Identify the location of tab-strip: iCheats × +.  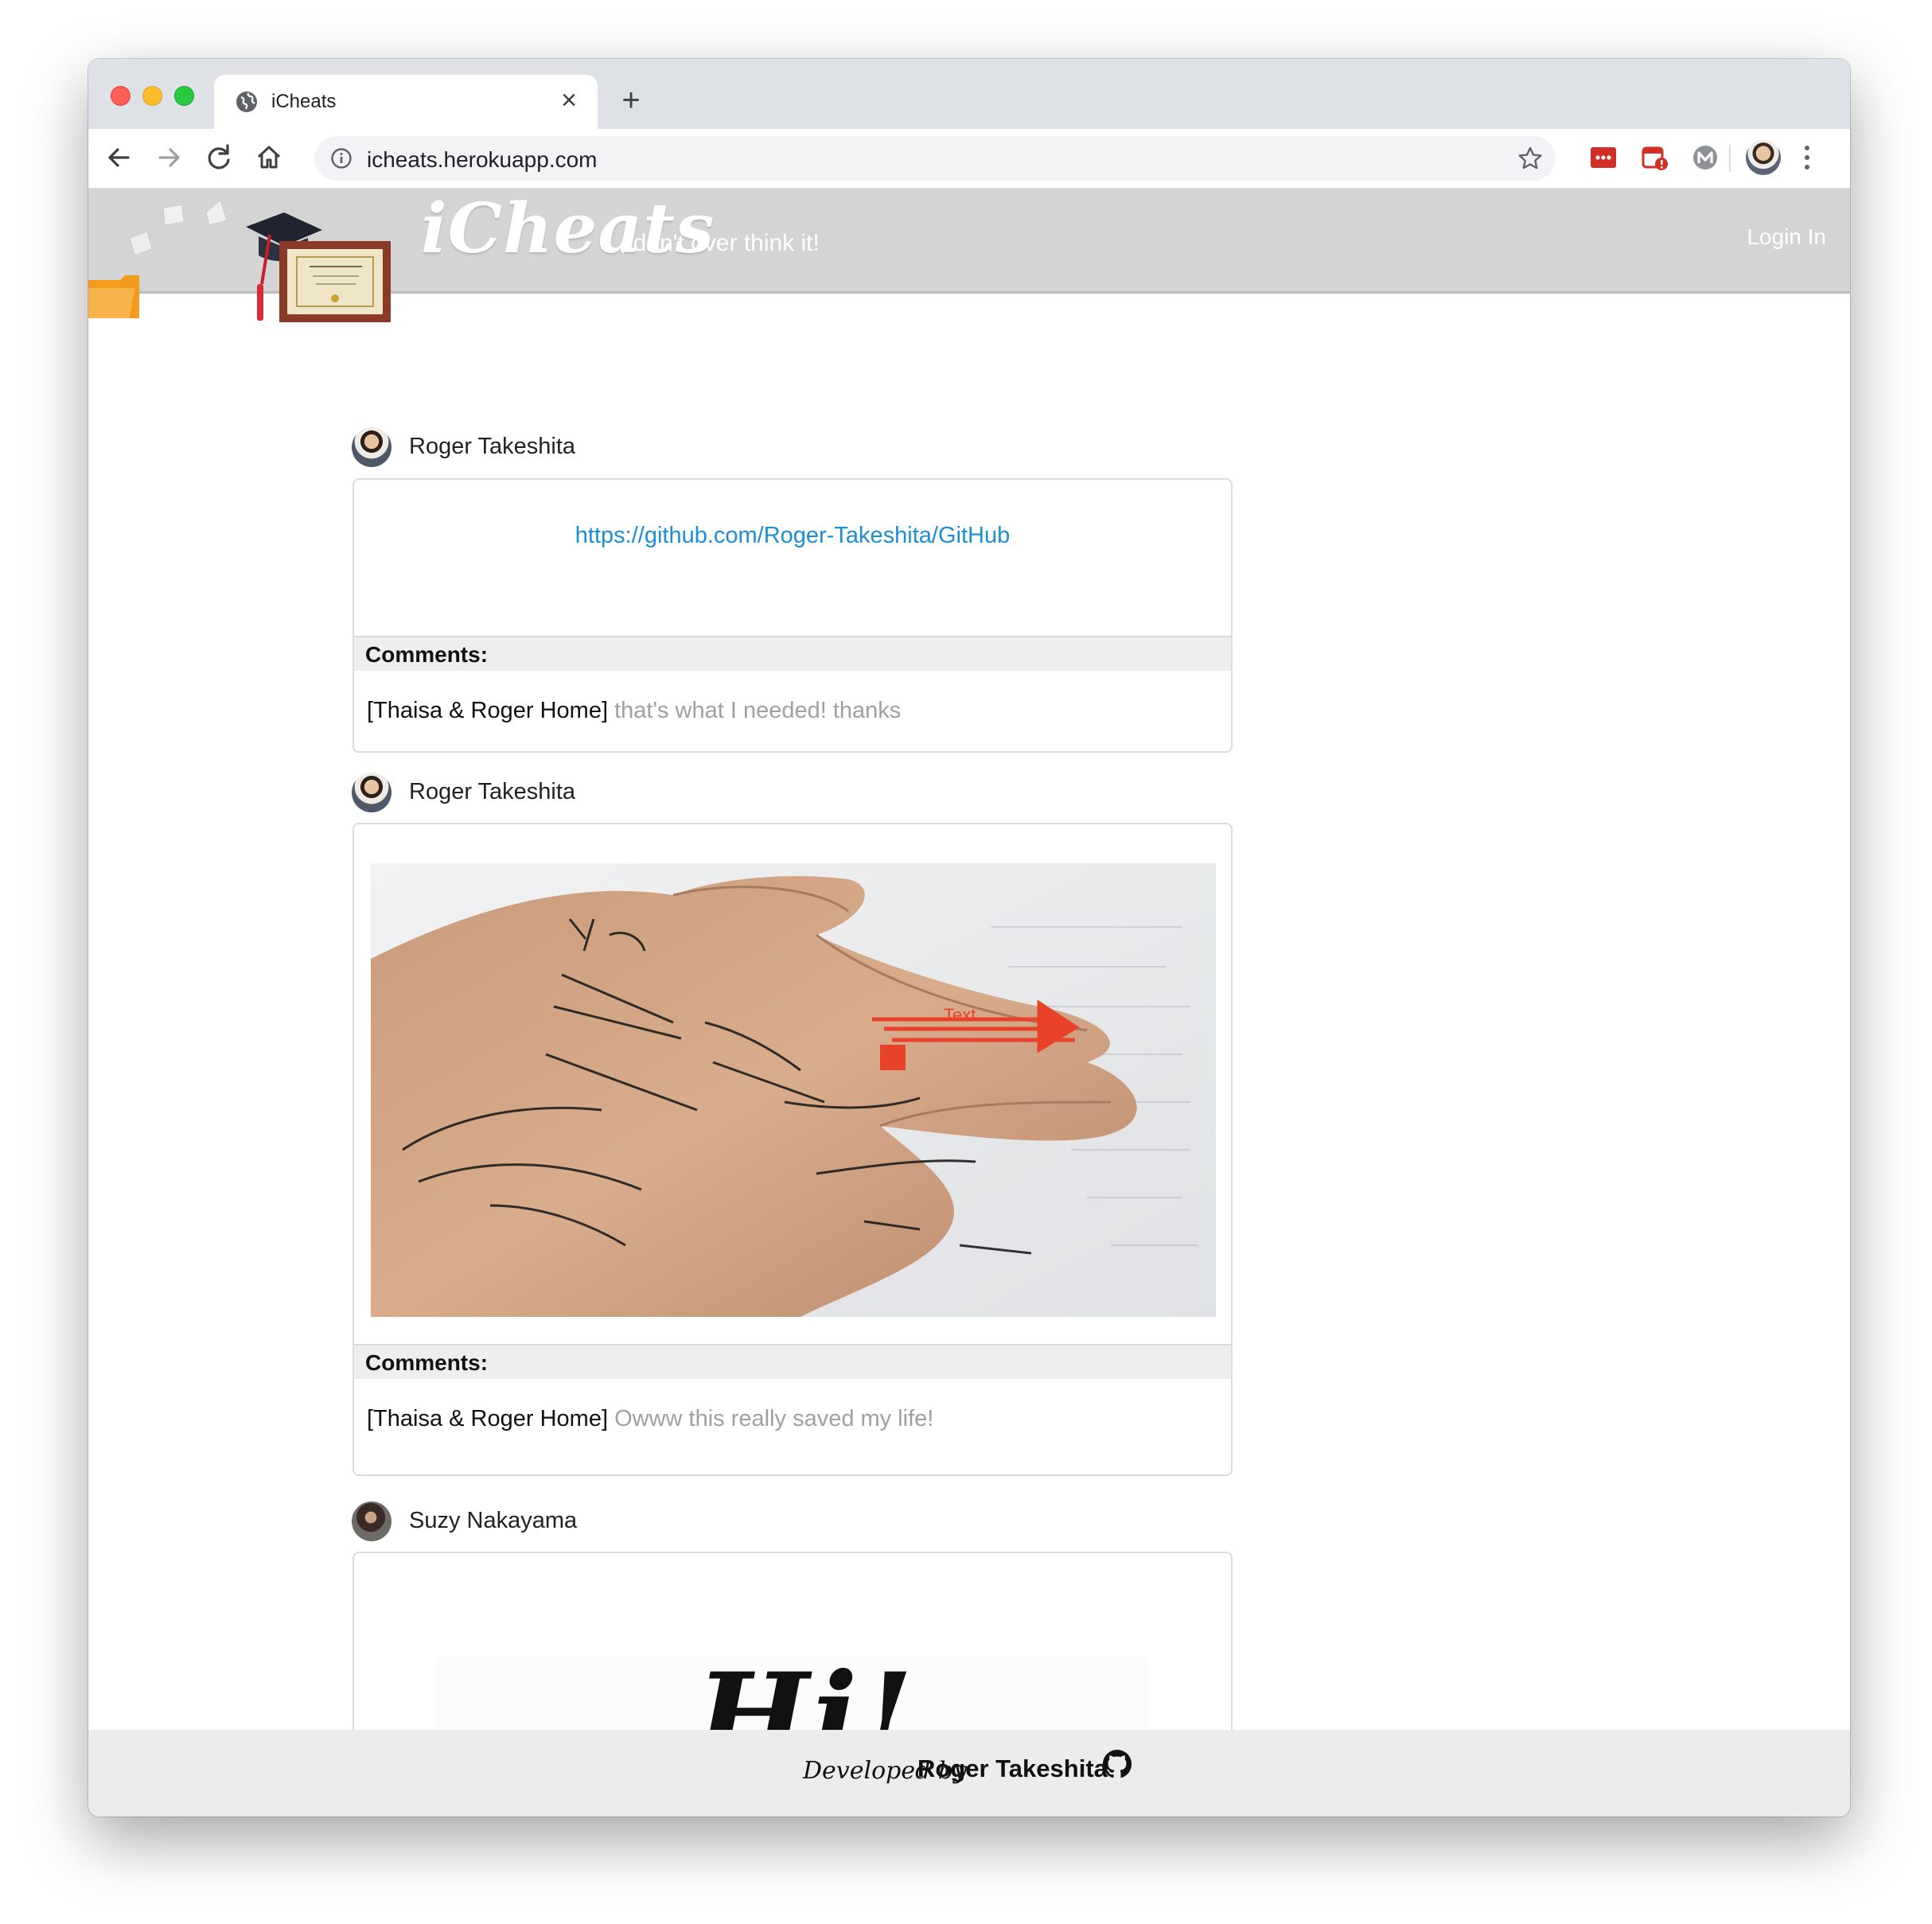
(969, 94).